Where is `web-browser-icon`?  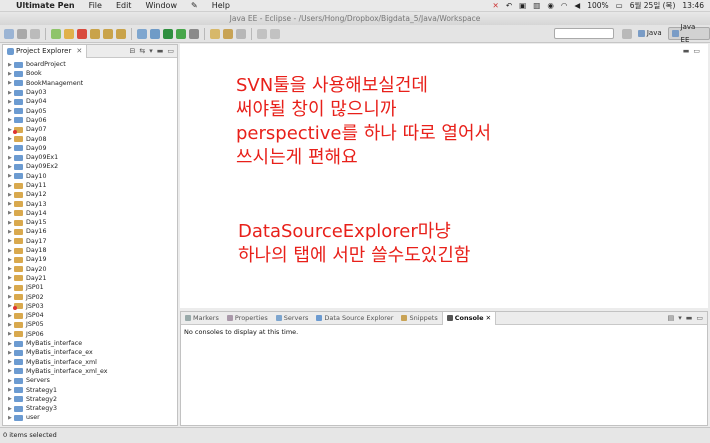
web-browser-icon is located at coordinates (155, 33).